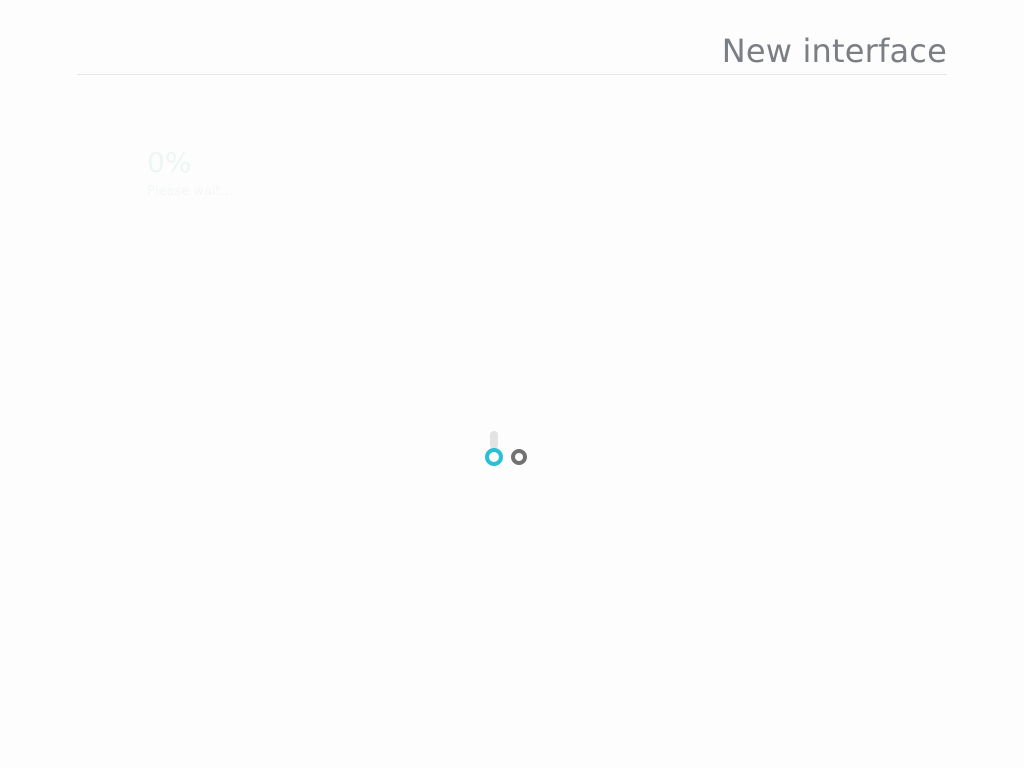 The width and height of the screenshot is (1024, 768). I want to click on spinner-ring-primary, so click(494, 457).